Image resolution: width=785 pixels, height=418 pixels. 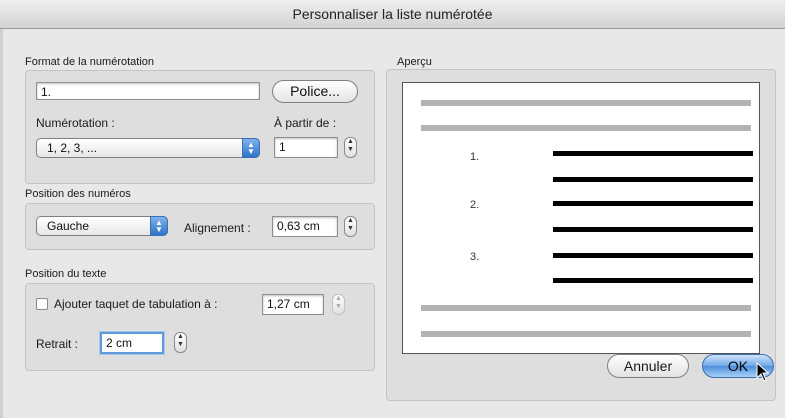 I want to click on preview-section-label: Aperçu, so click(x=414, y=62).